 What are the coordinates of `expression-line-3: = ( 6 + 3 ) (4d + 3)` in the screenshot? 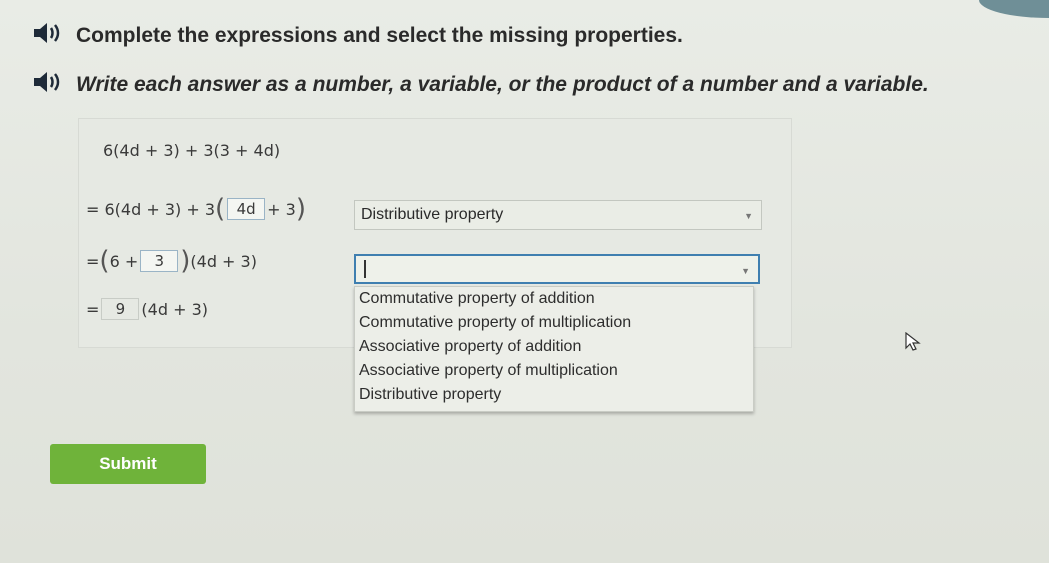 It's located at (171, 261).